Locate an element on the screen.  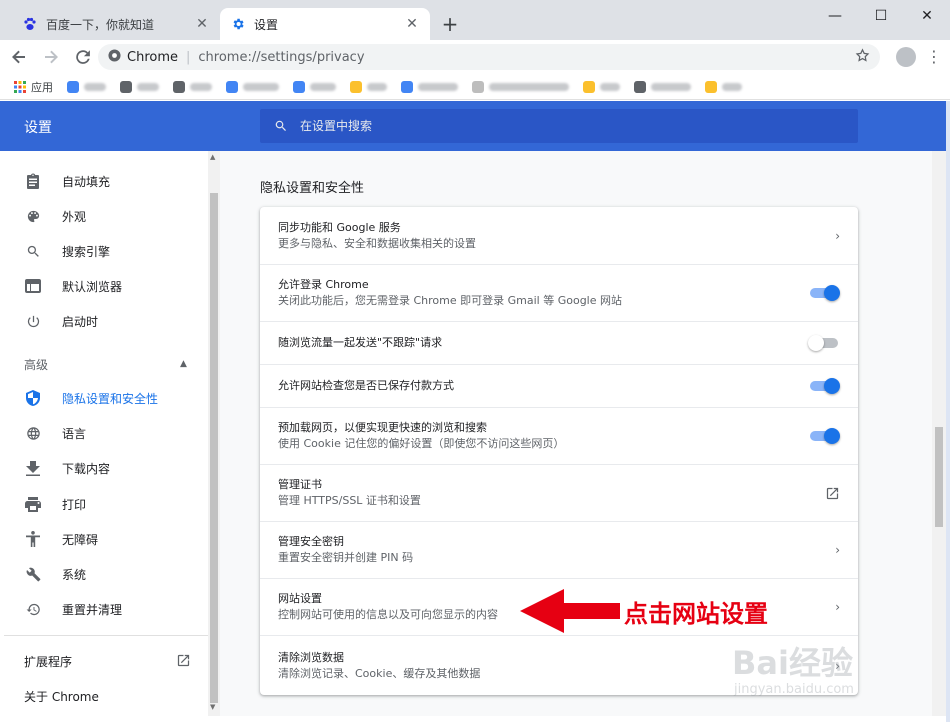
main-scrollbar is located at coordinates (939, 433).